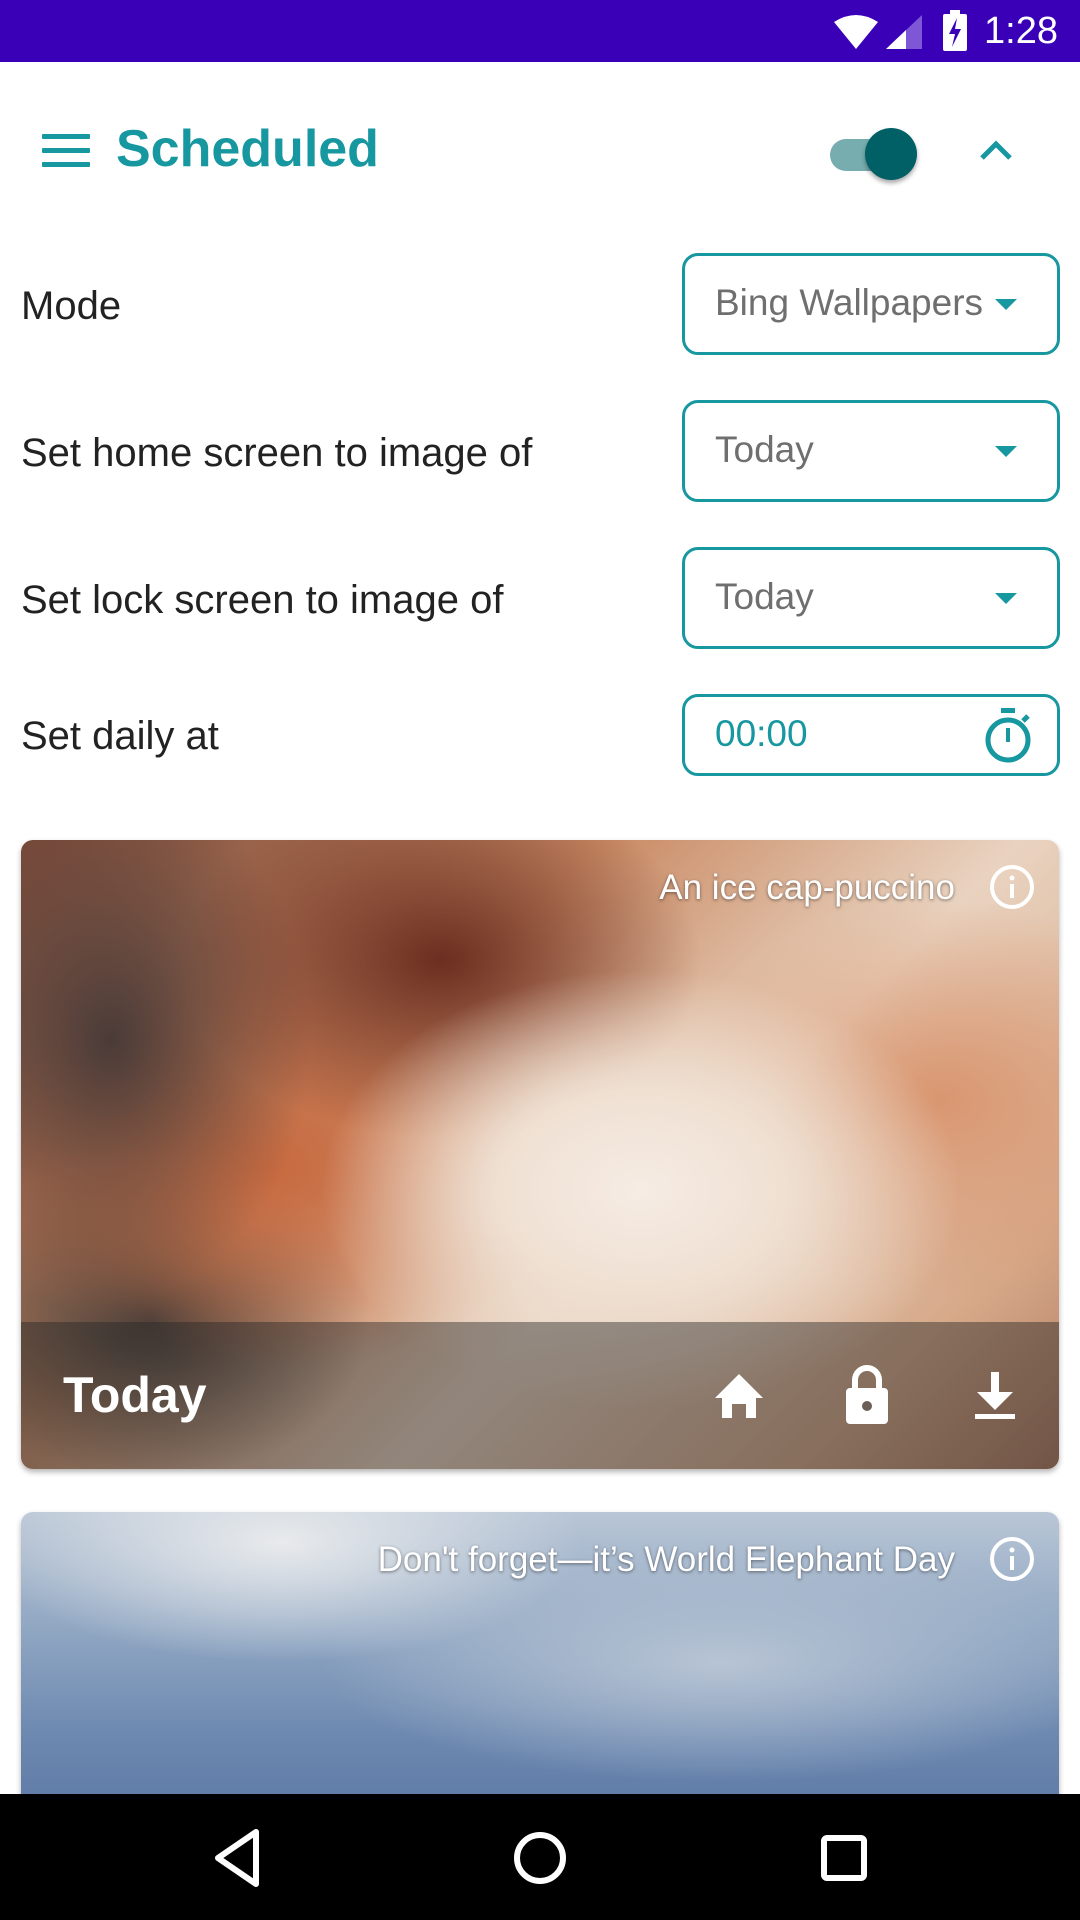 The height and width of the screenshot is (1920, 1080). I want to click on card-caption: Don't forget—it’s World Elephant Day, so click(666, 1559).